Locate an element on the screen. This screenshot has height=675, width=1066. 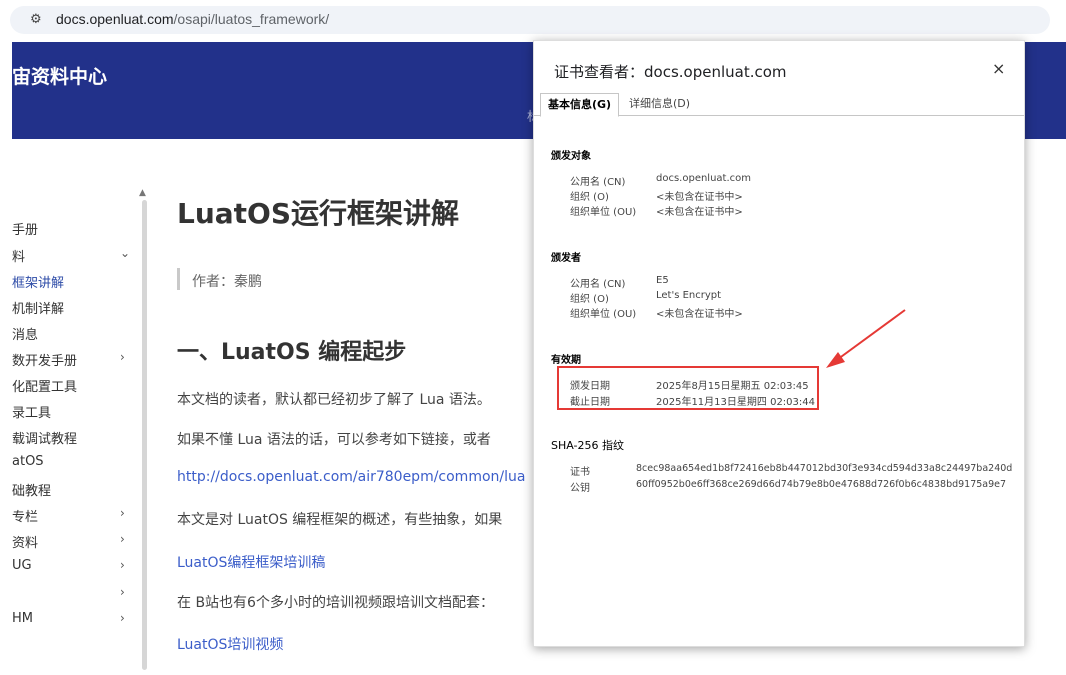
issuer-ou-value: <未包含在证书中> is located at coordinates (699, 314).